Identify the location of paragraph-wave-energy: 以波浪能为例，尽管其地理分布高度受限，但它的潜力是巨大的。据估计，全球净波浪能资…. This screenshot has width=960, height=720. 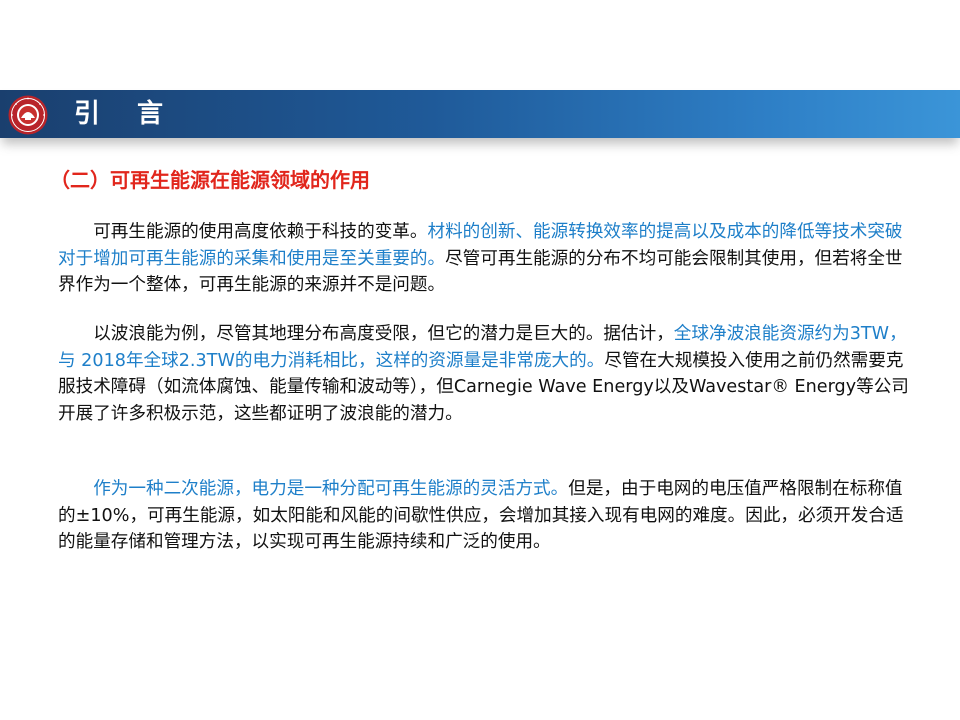
(487, 374).